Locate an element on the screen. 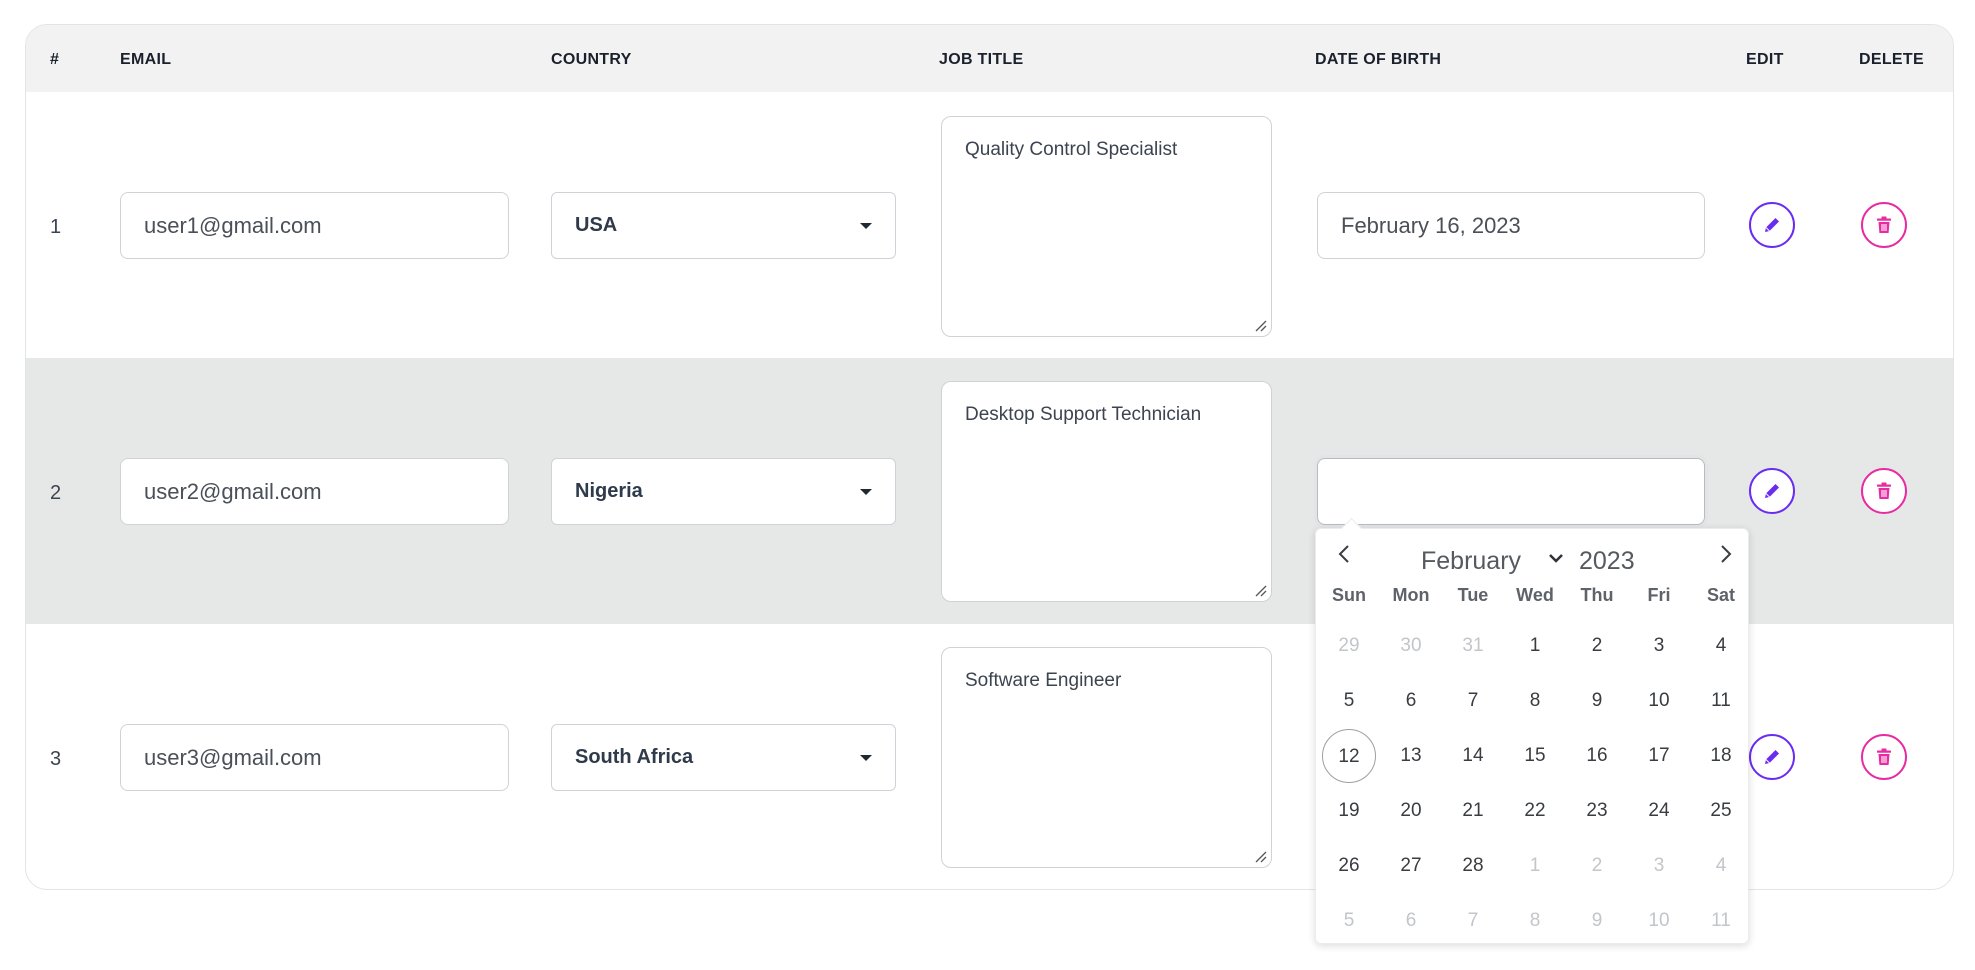 The image size is (1975, 970). calendar-day: 27 is located at coordinates (1411, 866).